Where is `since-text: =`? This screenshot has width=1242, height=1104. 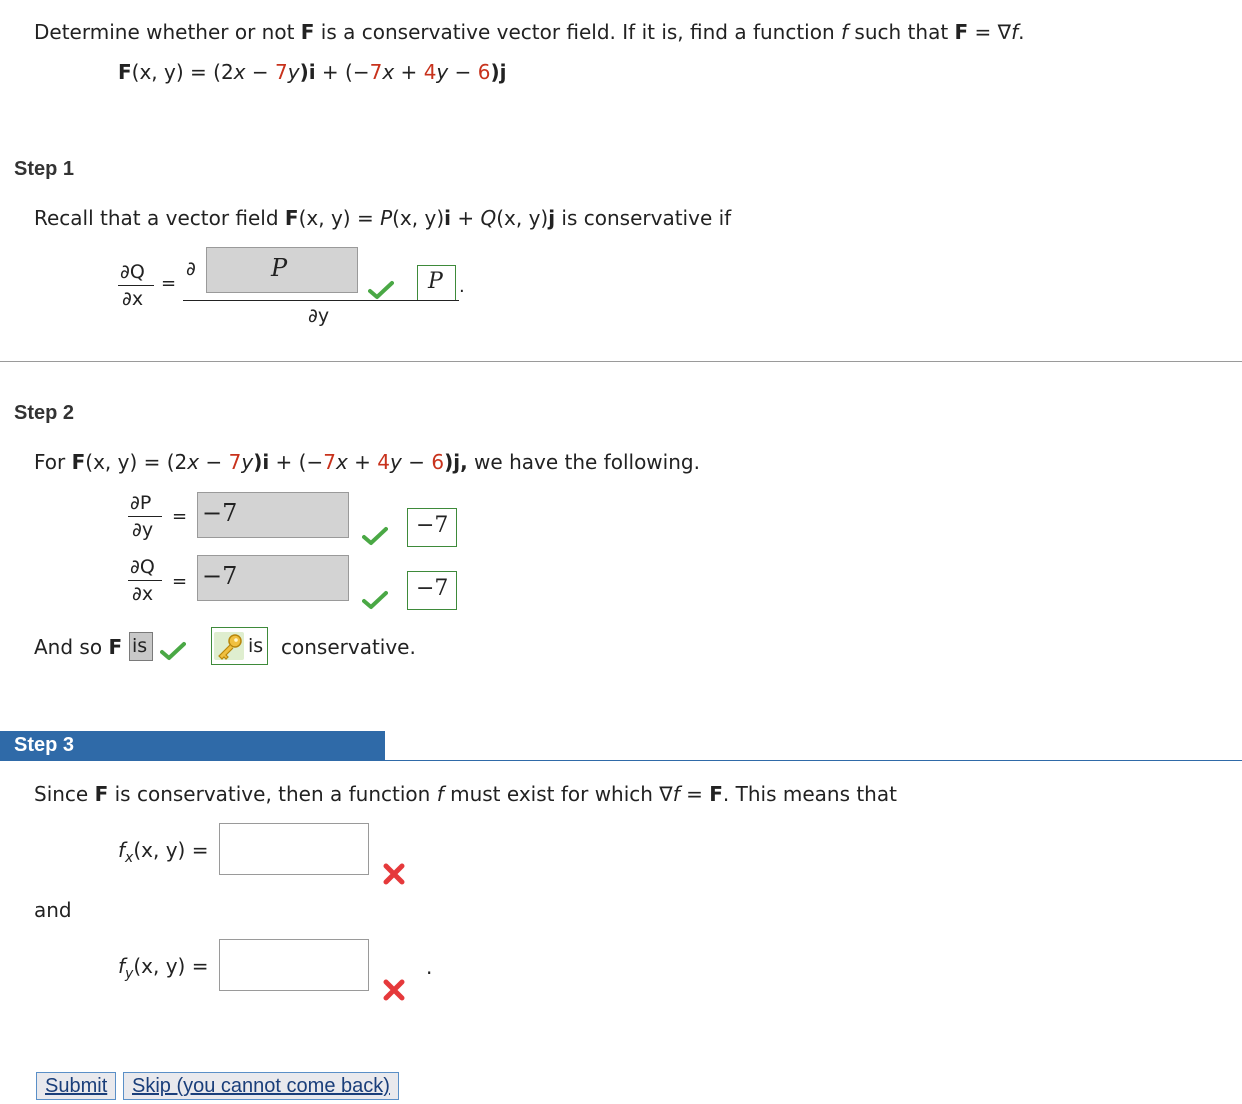 since-text: = is located at coordinates (694, 794).